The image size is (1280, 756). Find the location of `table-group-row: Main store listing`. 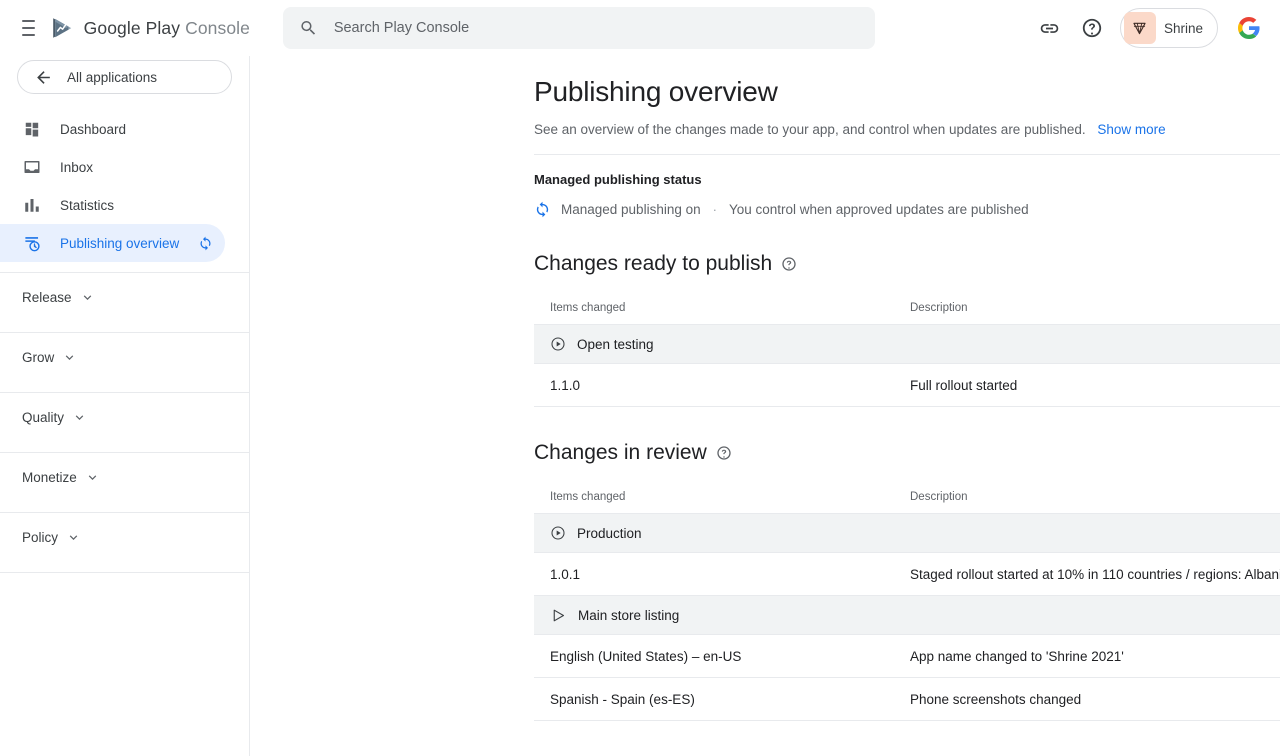

table-group-row: Main store listing is located at coordinates (907, 615).